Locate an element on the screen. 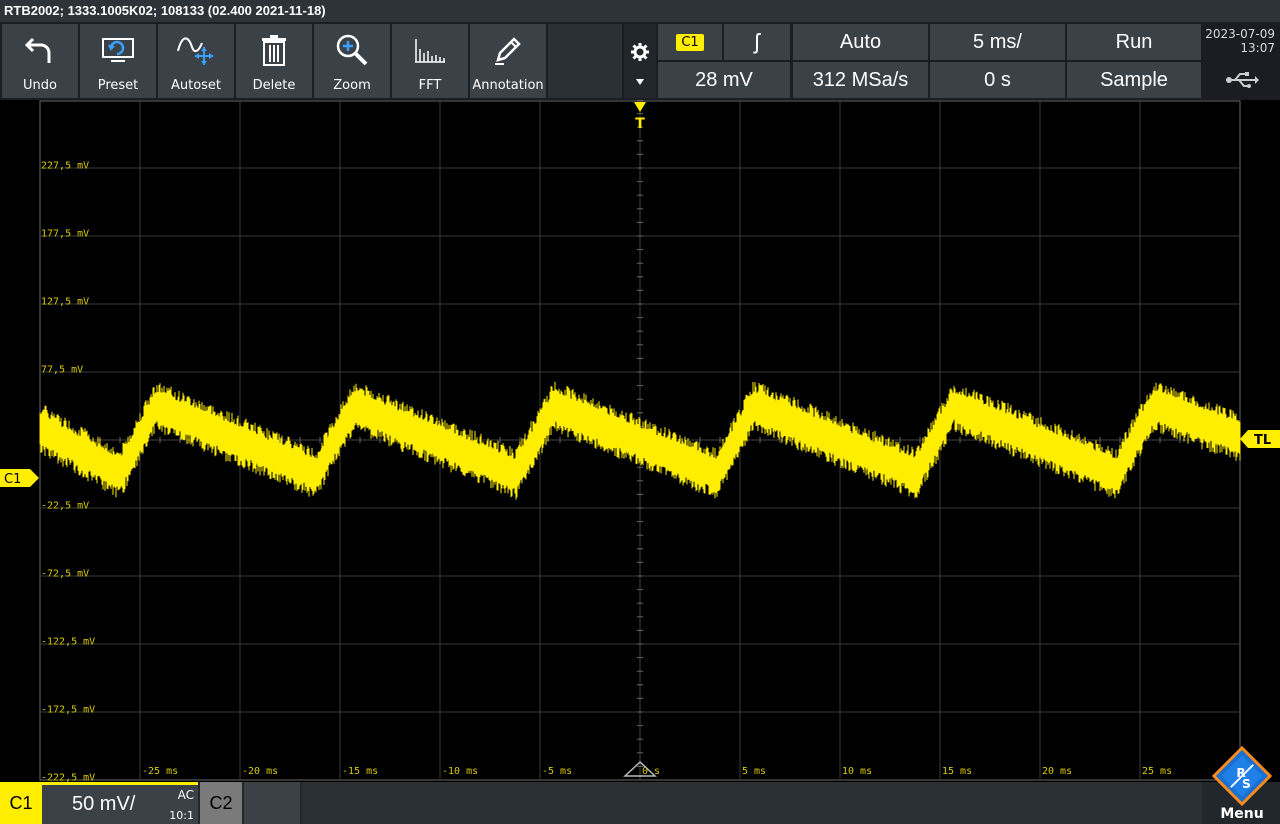 The width and height of the screenshot is (1280, 824). trigger-mode: Auto is located at coordinates (860, 41).